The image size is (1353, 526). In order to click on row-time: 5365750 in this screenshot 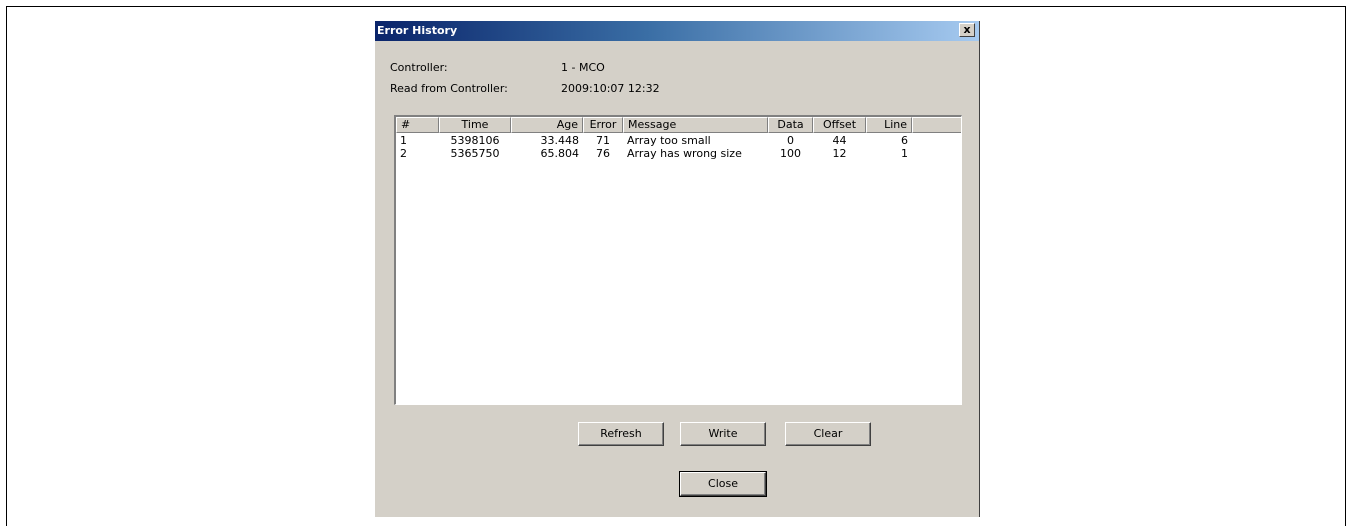, I will do `click(475, 153)`.